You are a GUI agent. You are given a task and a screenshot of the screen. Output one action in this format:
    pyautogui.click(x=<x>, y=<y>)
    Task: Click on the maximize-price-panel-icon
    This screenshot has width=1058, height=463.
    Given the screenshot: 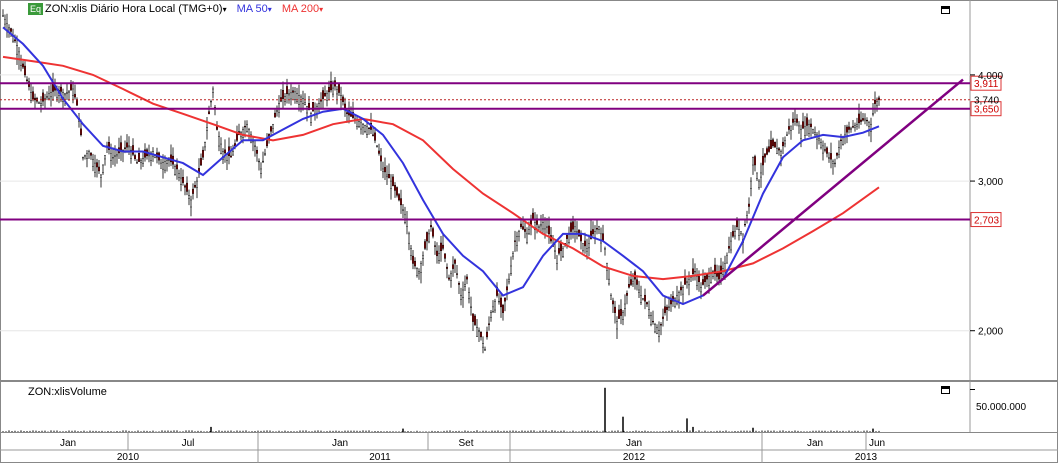 What is the action you would take?
    pyautogui.click(x=945, y=10)
    